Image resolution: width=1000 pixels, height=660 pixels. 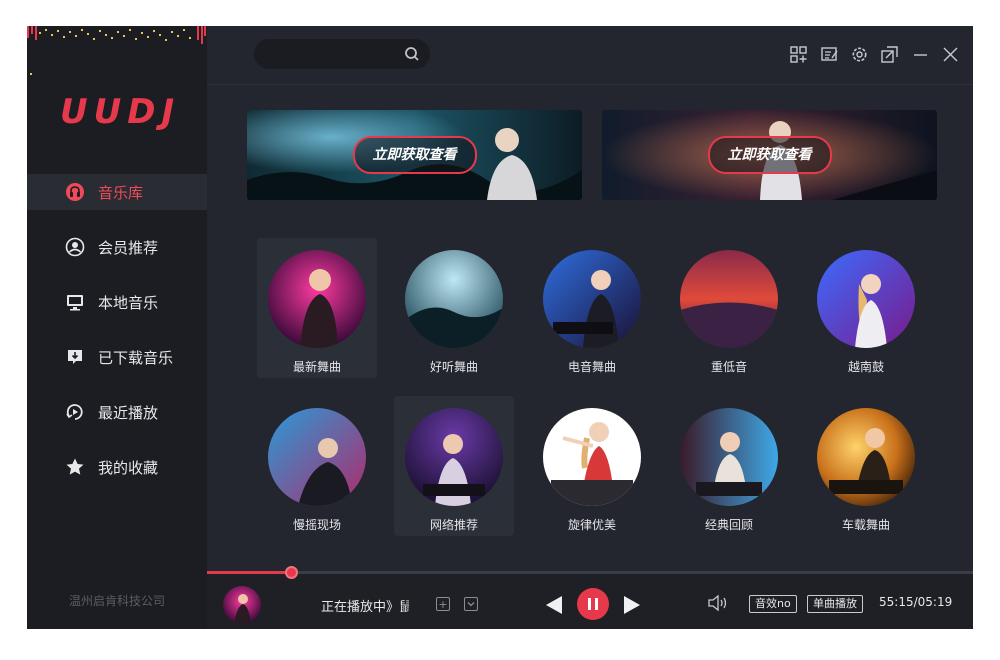 What do you see at coordinates (773, 604) in the screenshot?
I see `sound-effect-button: 音效no` at bounding box center [773, 604].